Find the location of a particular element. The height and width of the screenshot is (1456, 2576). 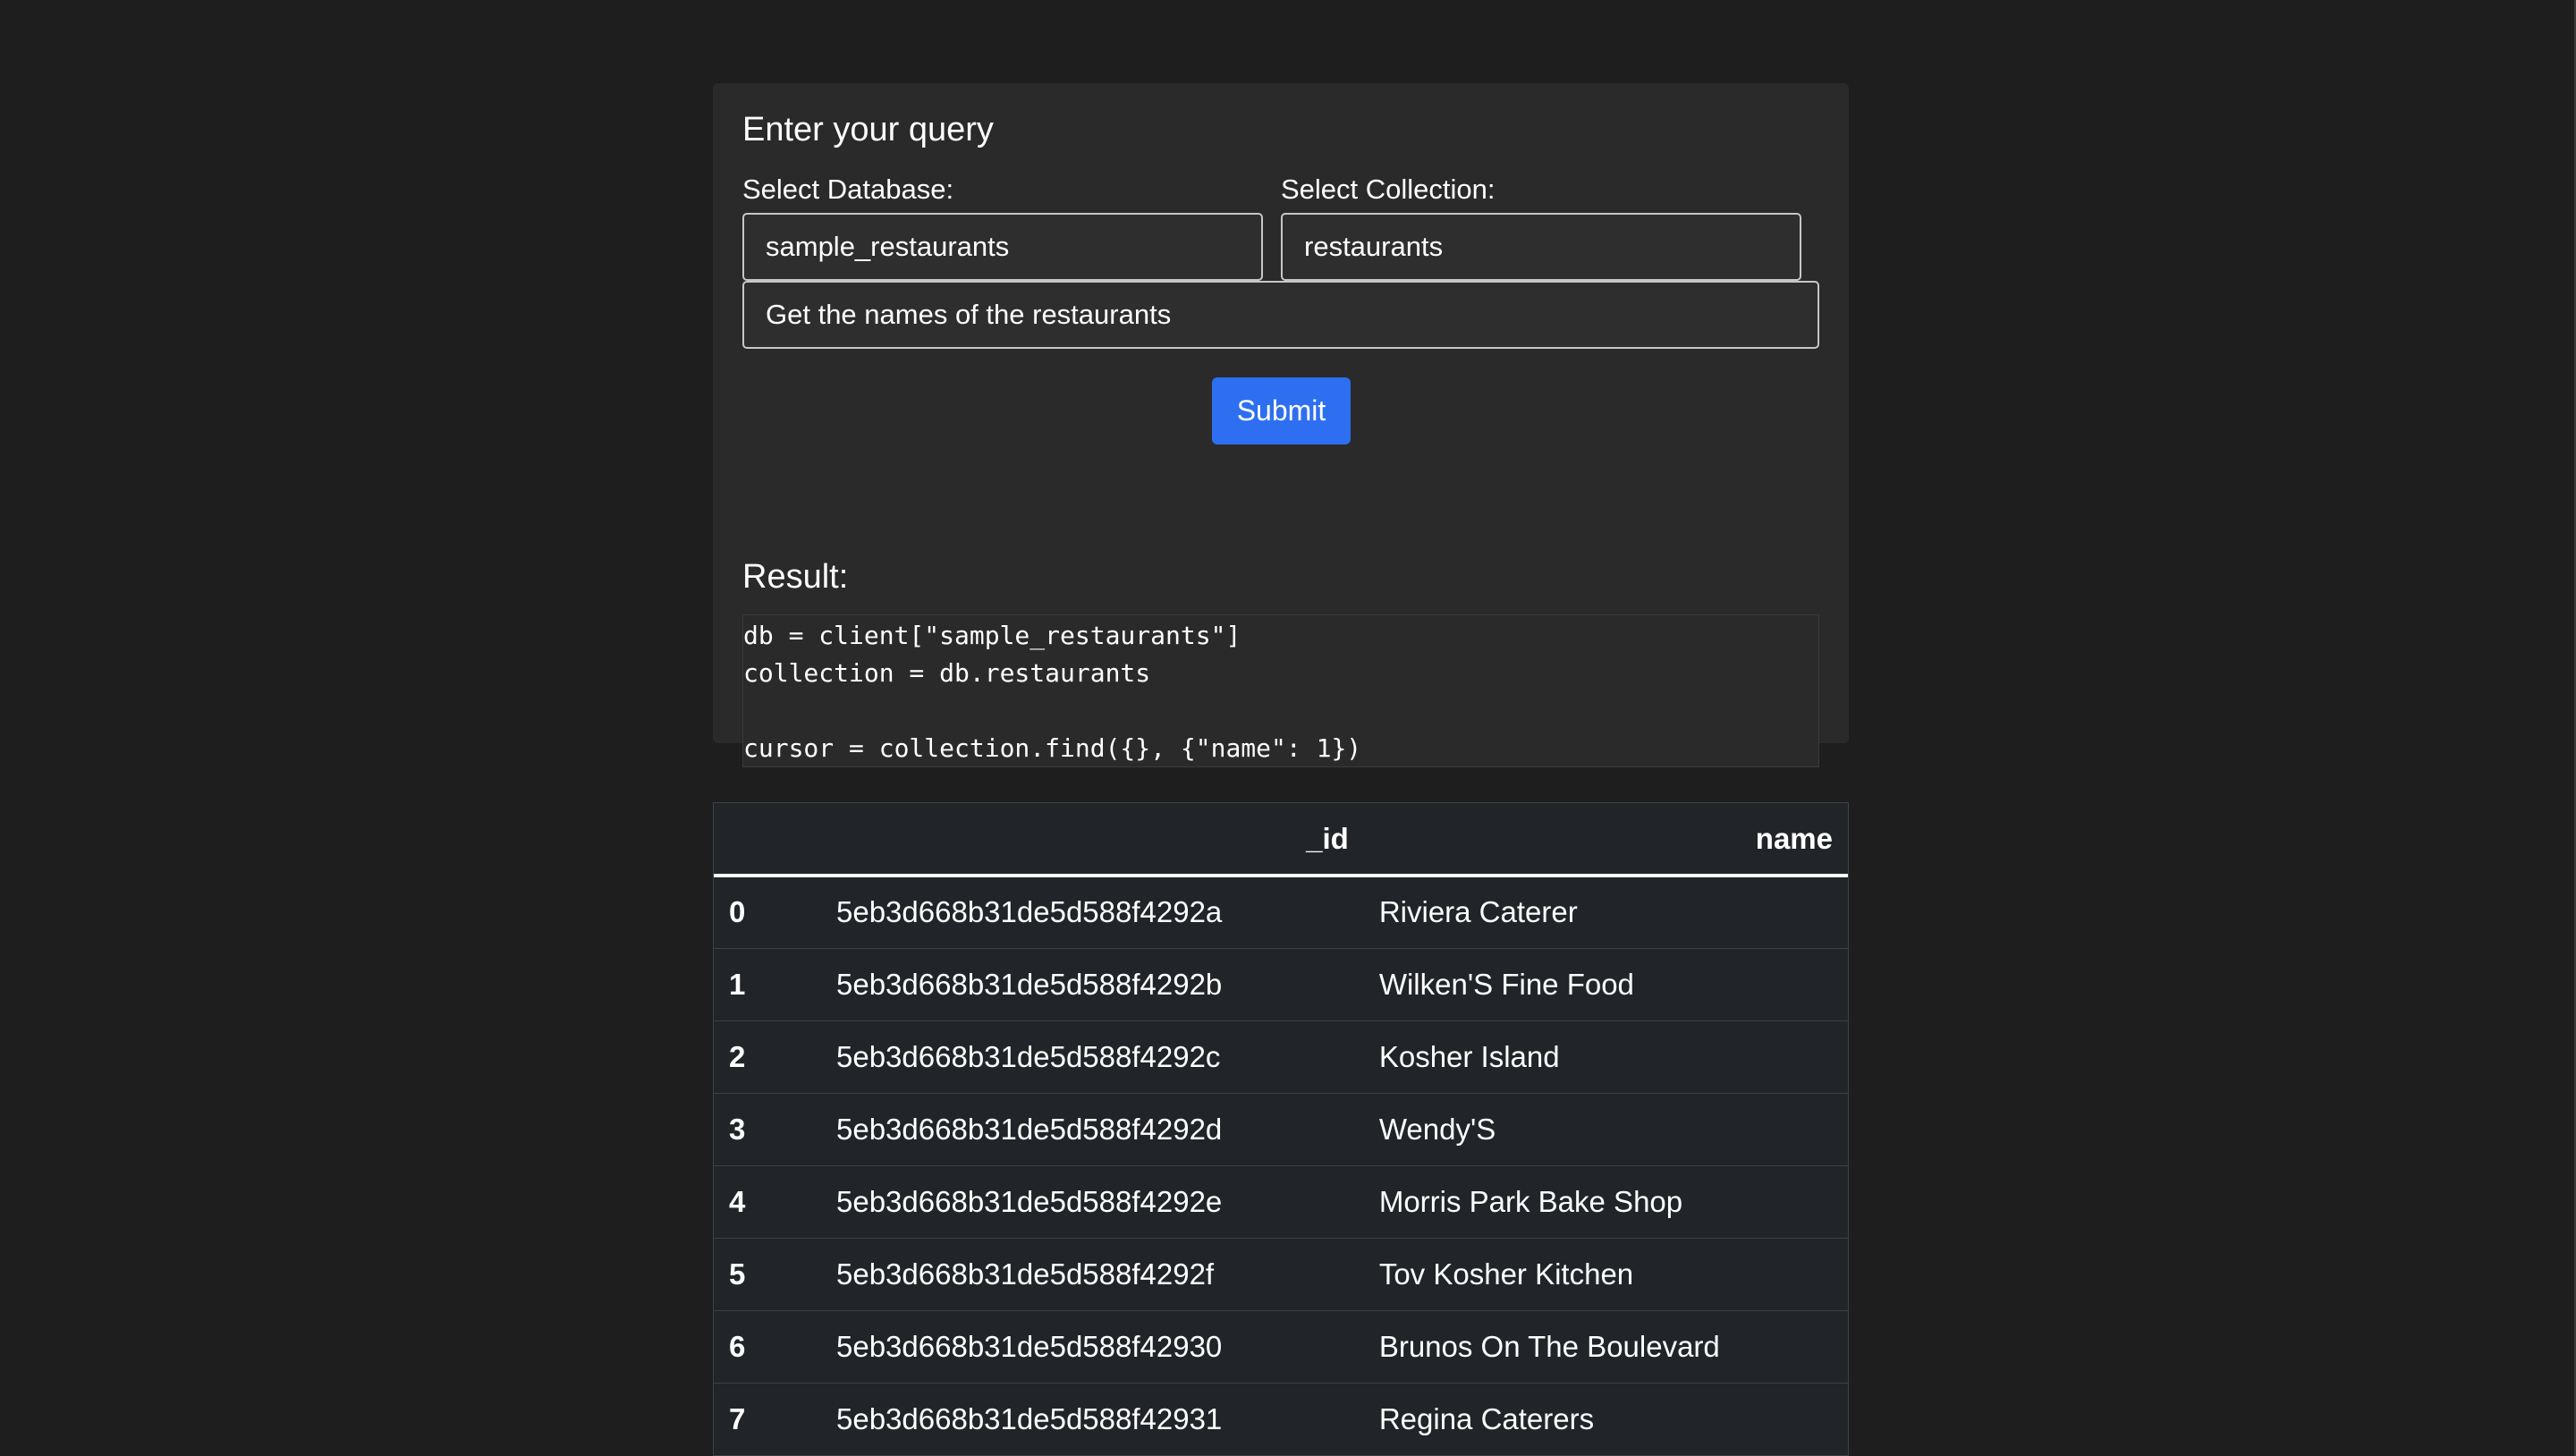

row-id: 5eb3d668b31de5d588f4292d is located at coordinates (1092, 1129).